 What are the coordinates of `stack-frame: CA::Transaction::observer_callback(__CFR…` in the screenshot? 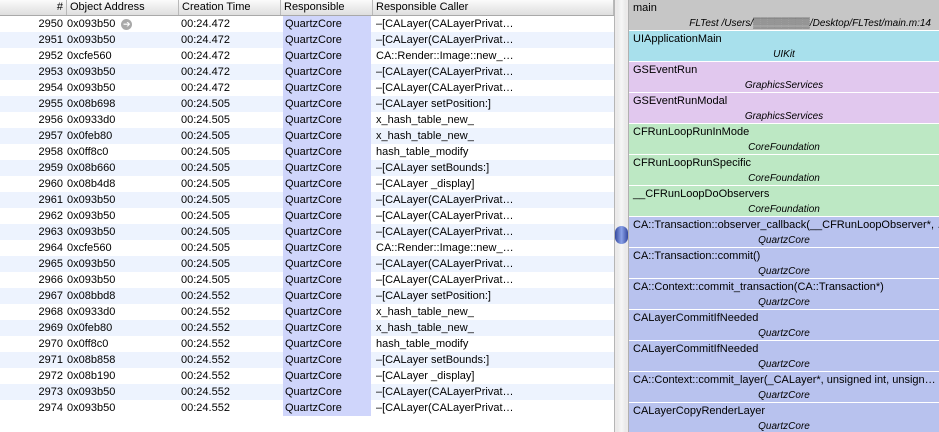 It's located at (784, 232).